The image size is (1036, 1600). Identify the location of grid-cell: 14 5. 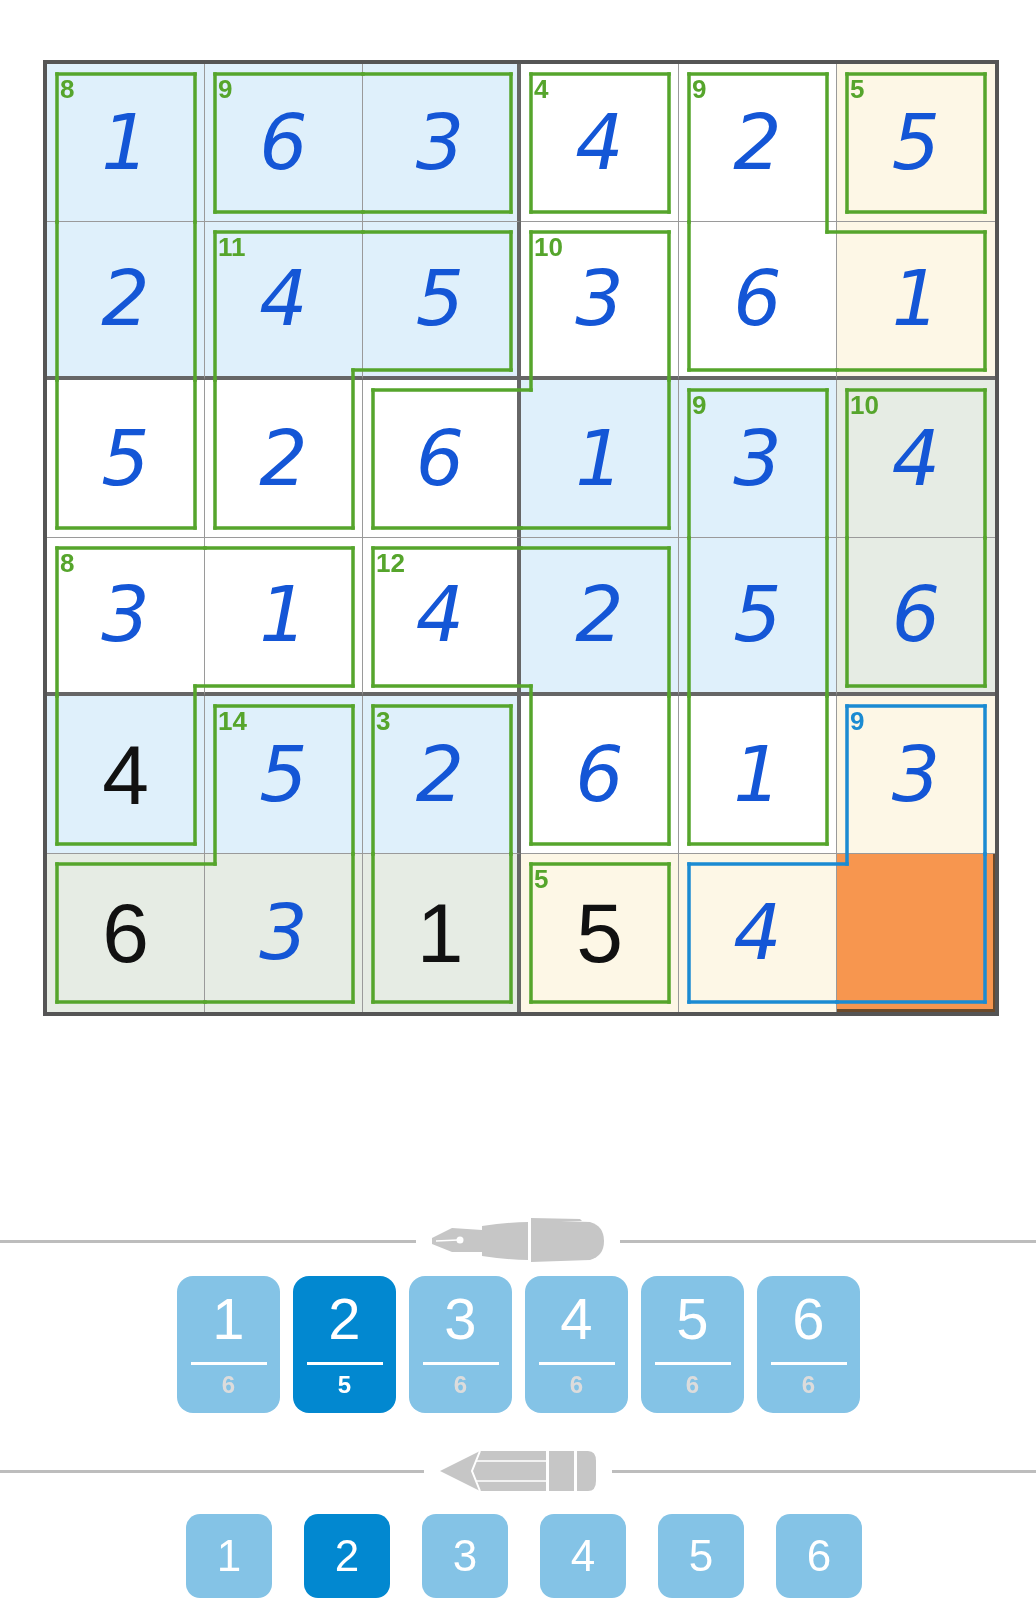
(284, 775).